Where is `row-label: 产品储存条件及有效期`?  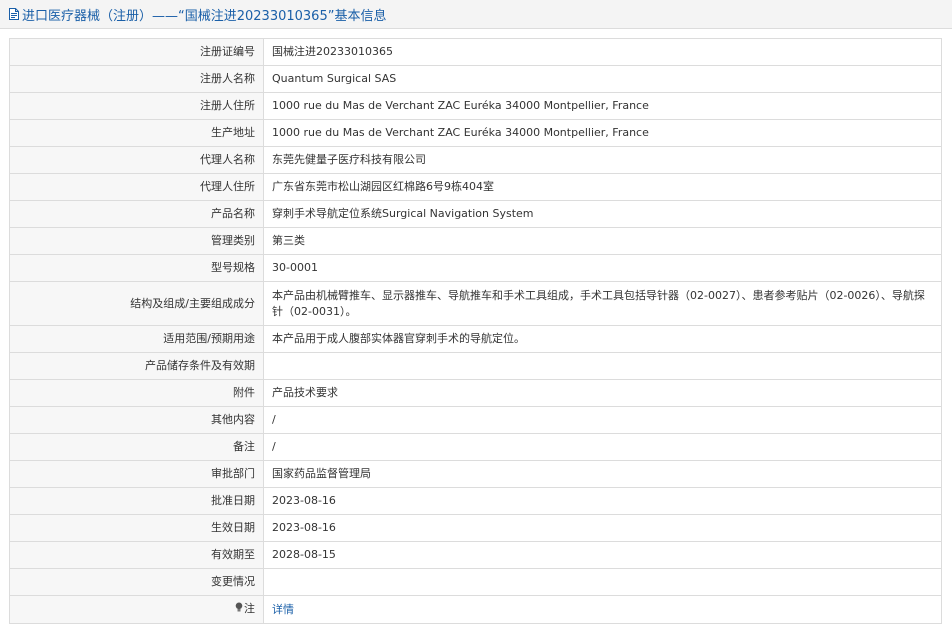 row-label: 产品储存条件及有效期 is located at coordinates (136, 366).